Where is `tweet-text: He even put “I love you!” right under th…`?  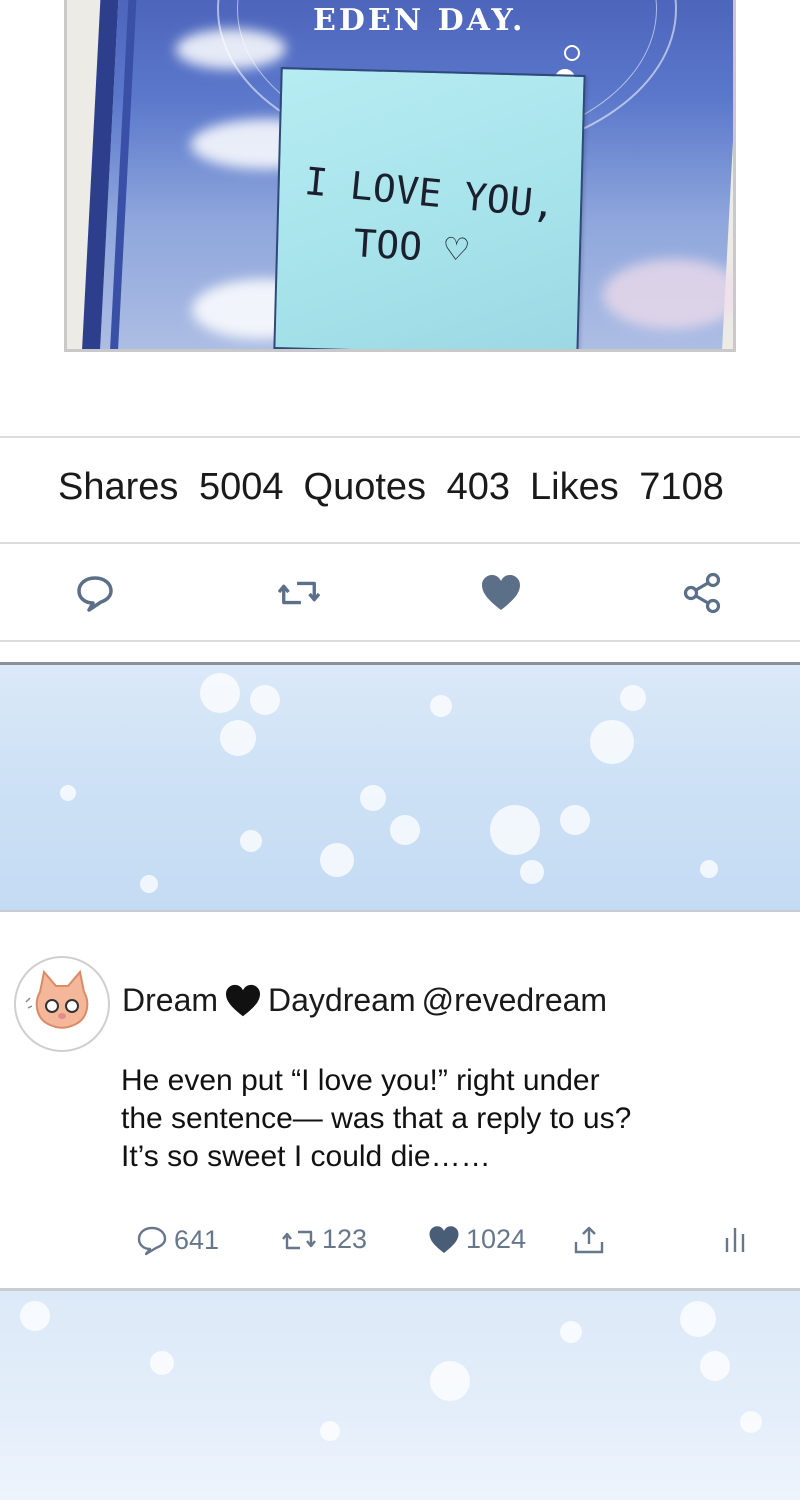
tweet-text: He even put “I love you!” right under th… is located at coordinates (431, 1119).